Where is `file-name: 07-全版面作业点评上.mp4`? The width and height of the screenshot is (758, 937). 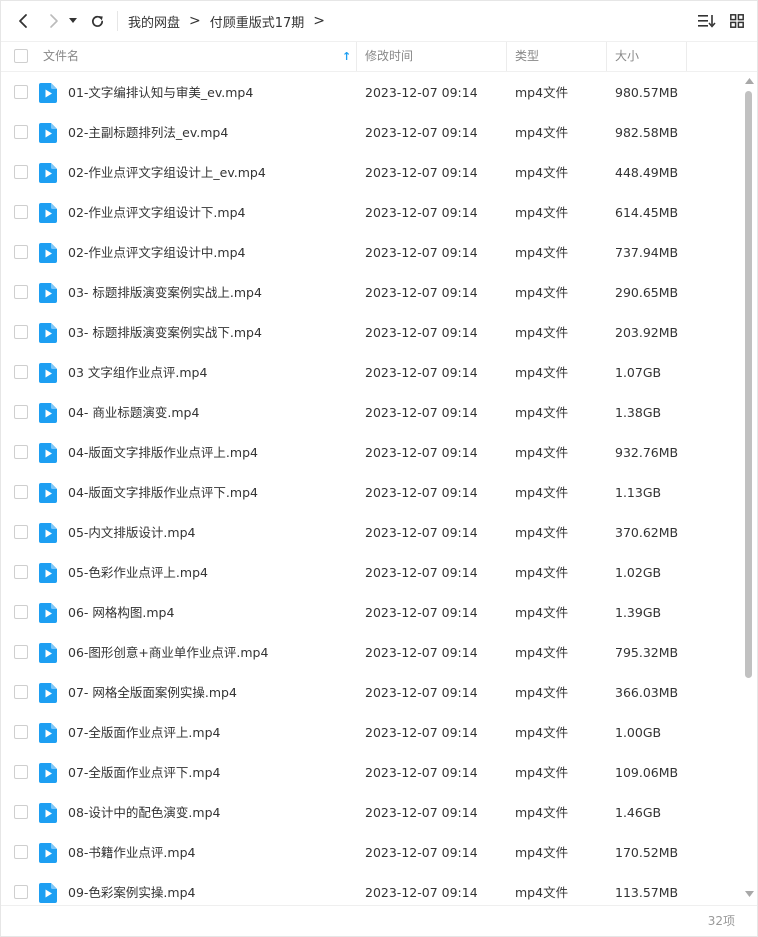
file-name: 07-全版面作业点评上.mp4 is located at coordinates (144, 733).